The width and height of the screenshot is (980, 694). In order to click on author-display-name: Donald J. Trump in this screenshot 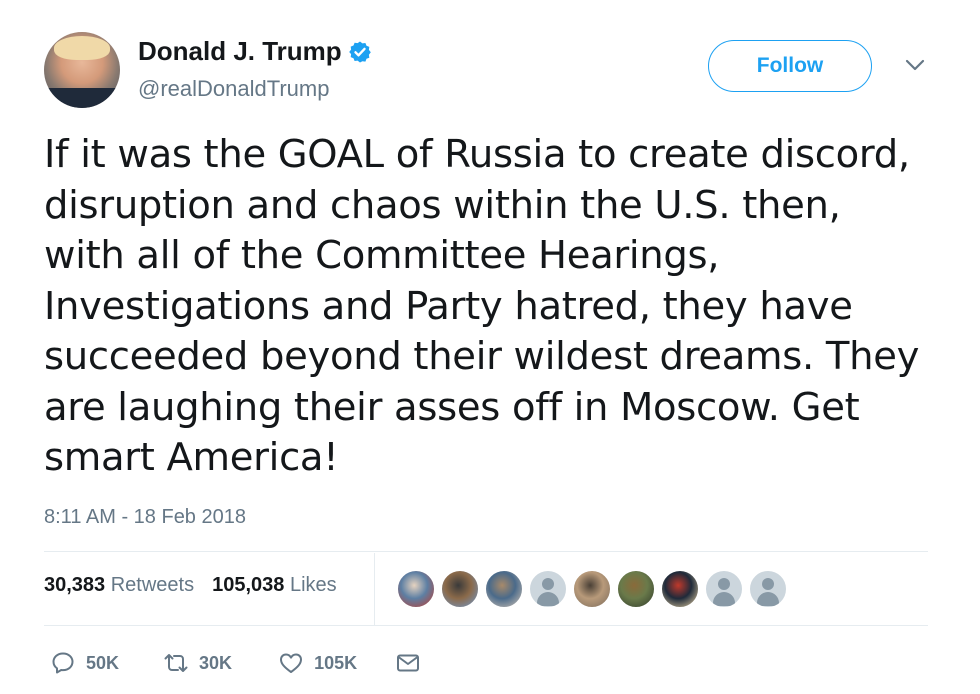, I will do `click(240, 51)`.